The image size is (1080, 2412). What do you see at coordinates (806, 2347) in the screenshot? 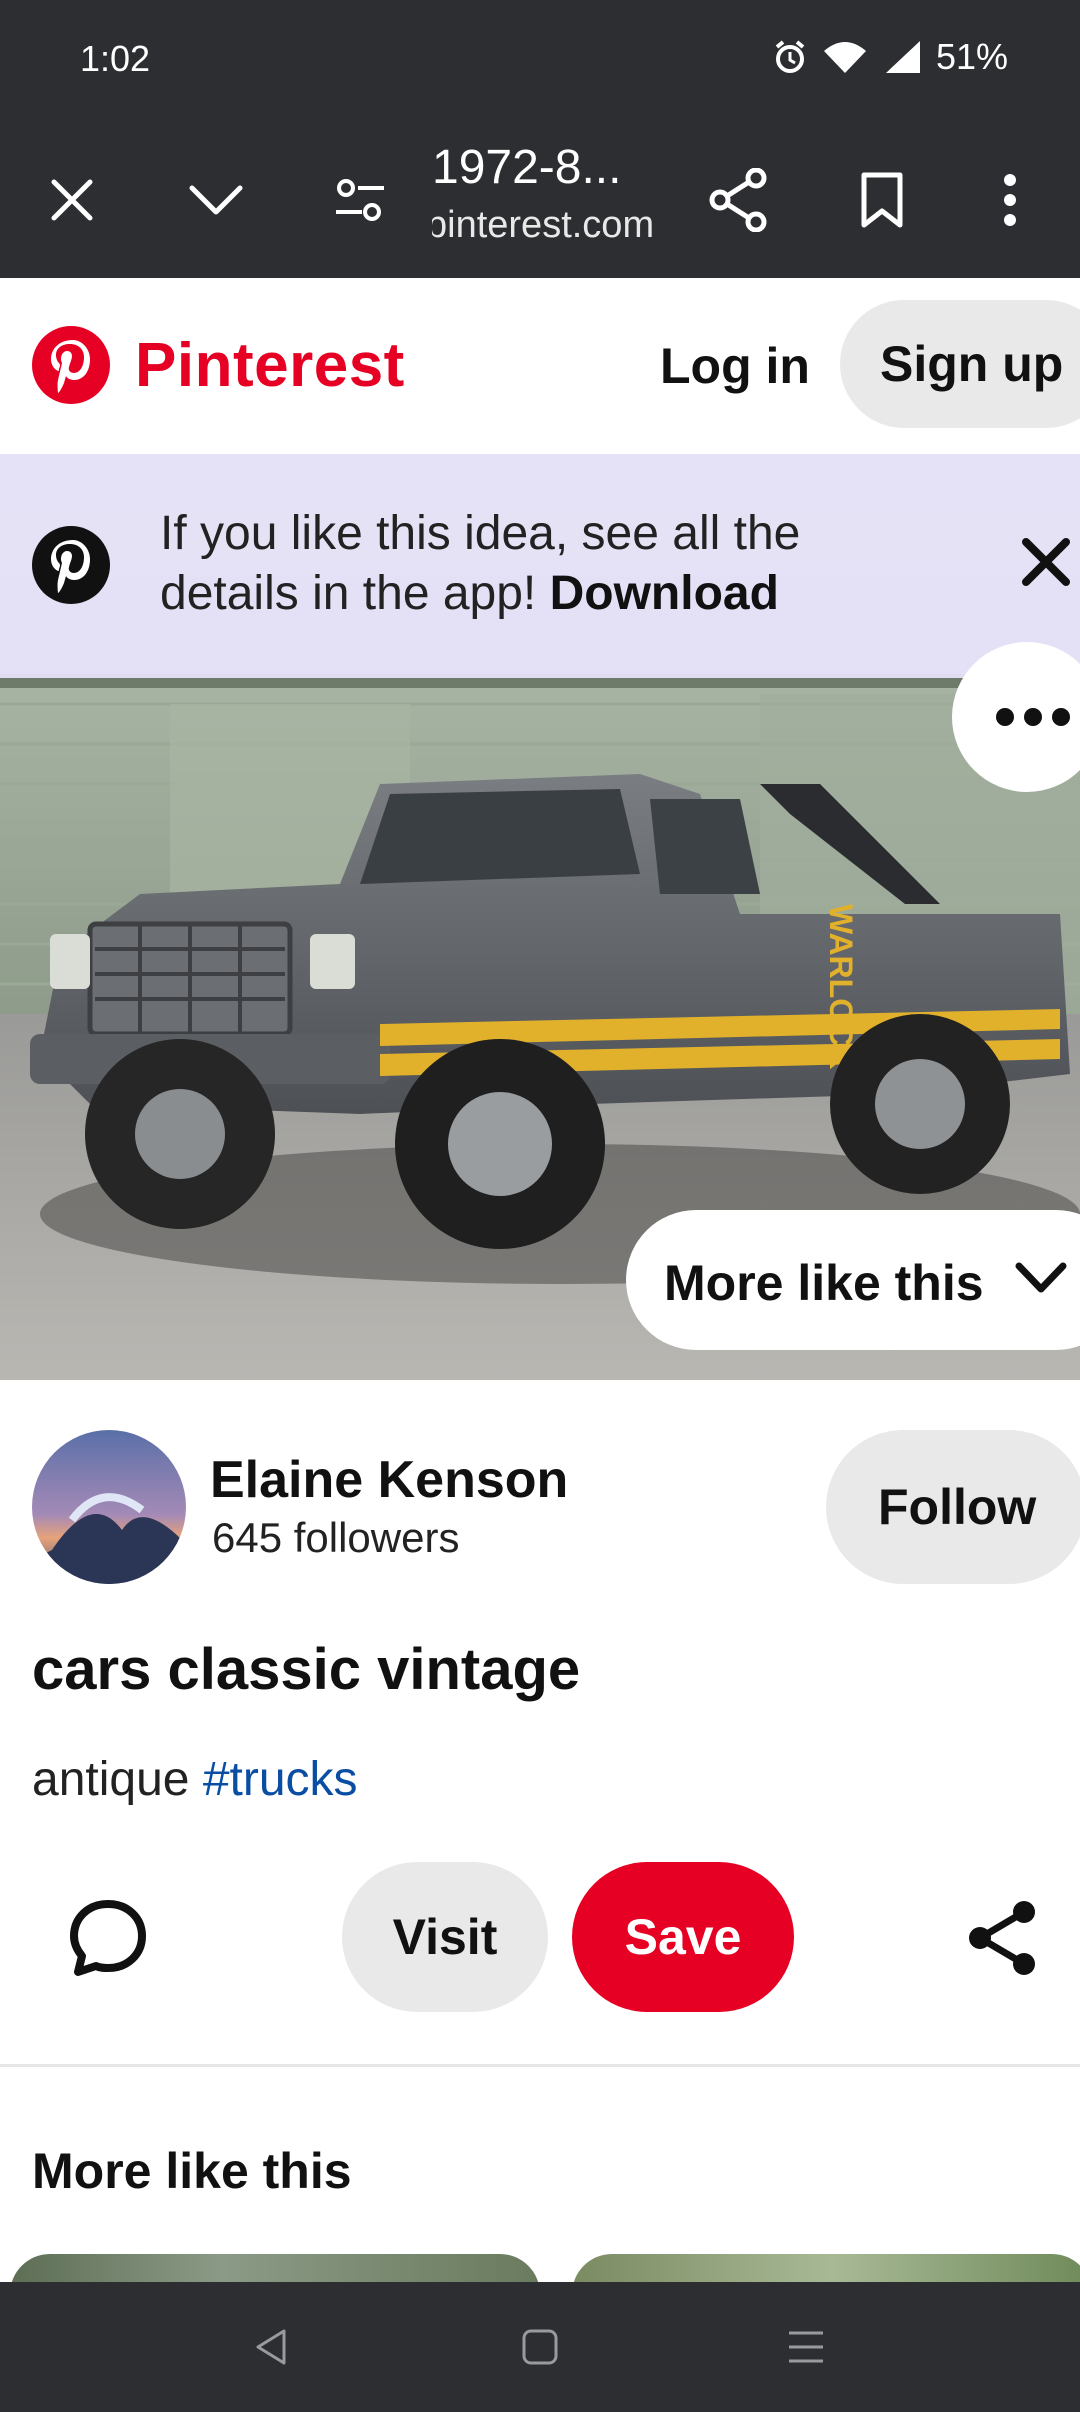
I see `recents-icon` at bounding box center [806, 2347].